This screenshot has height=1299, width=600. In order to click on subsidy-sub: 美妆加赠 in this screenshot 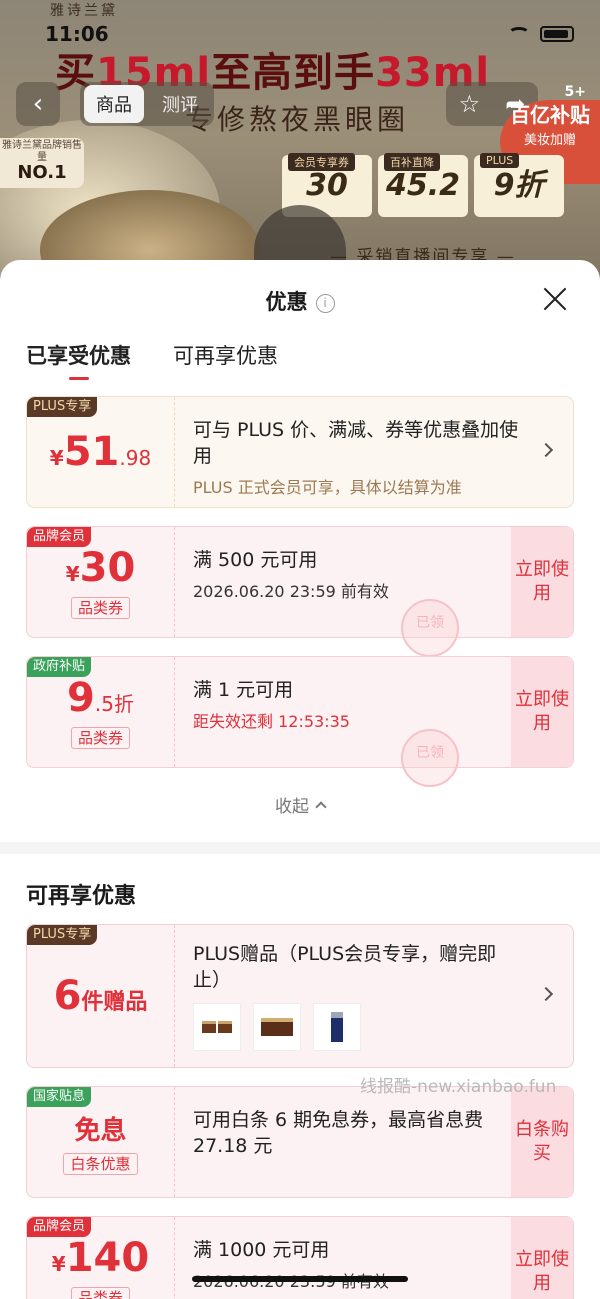, I will do `click(549, 140)`.